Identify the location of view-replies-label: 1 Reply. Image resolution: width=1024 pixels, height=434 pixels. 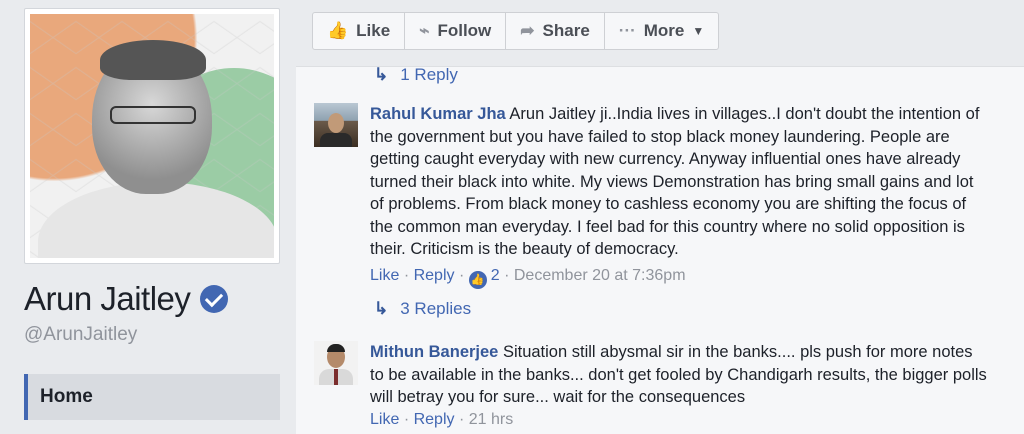
(429, 74).